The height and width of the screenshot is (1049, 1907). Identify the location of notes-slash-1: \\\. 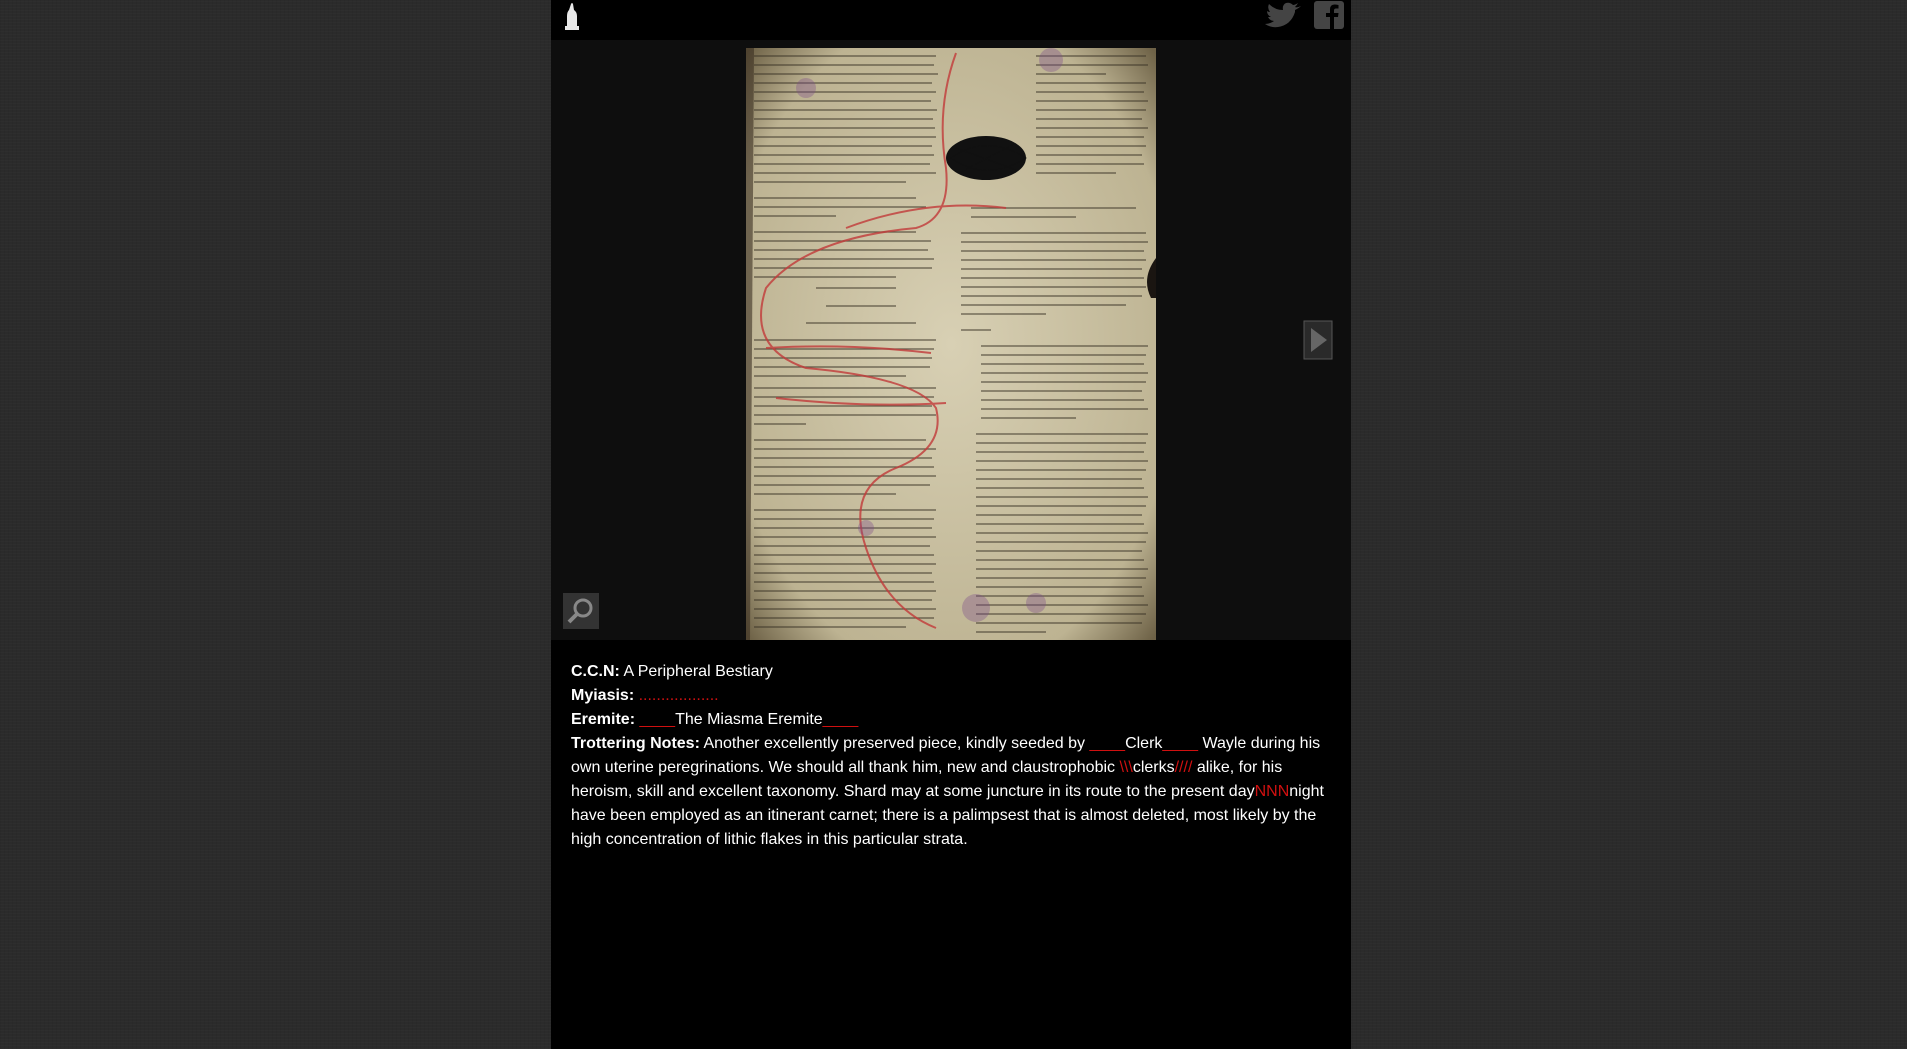
(1126, 767).